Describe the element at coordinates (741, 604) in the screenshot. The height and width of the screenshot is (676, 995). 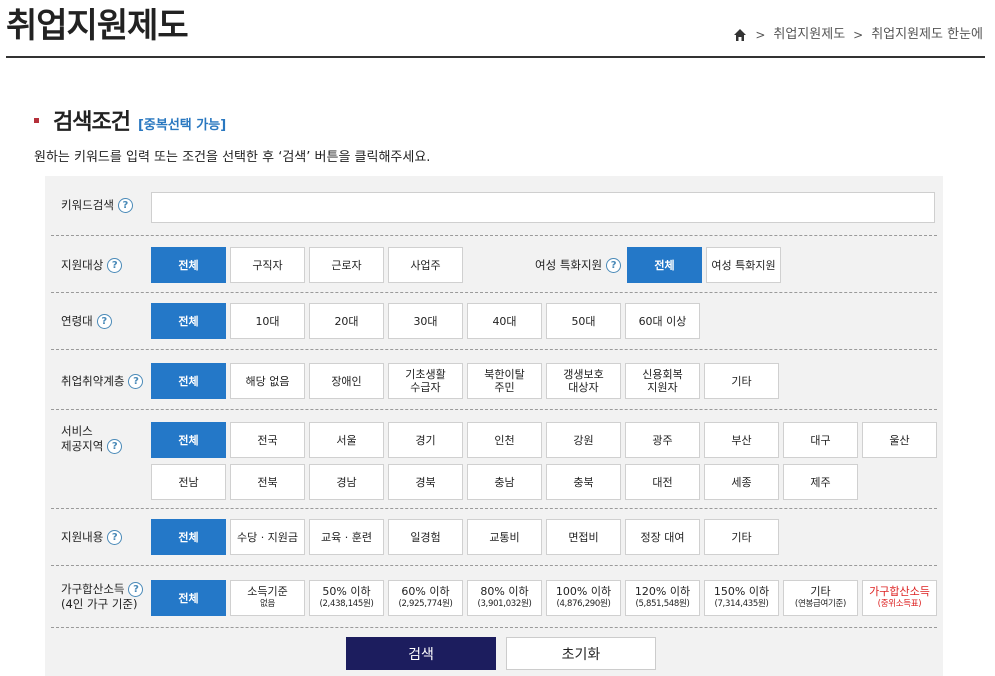
I see `income-option-sub: (7,314,435원)` at that location.